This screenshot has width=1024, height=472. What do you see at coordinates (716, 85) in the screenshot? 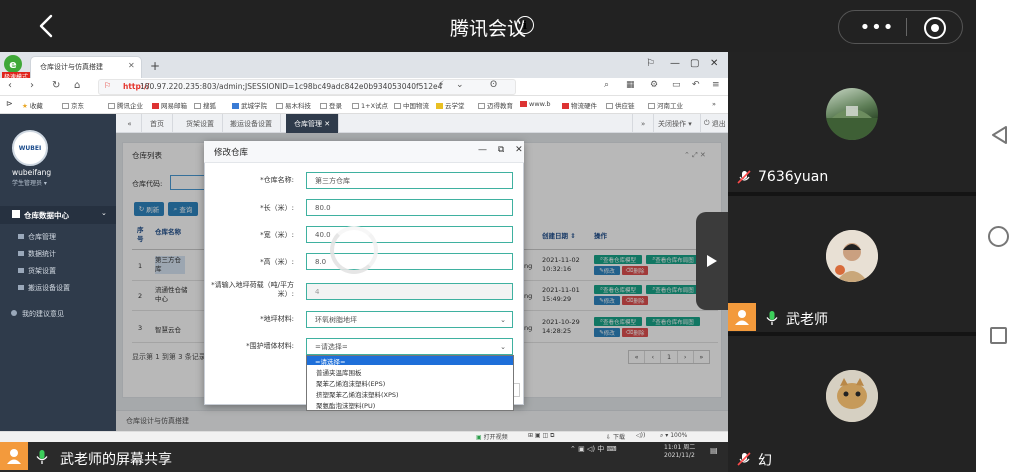
I see `menu-icon: ≡` at bounding box center [716, 85].